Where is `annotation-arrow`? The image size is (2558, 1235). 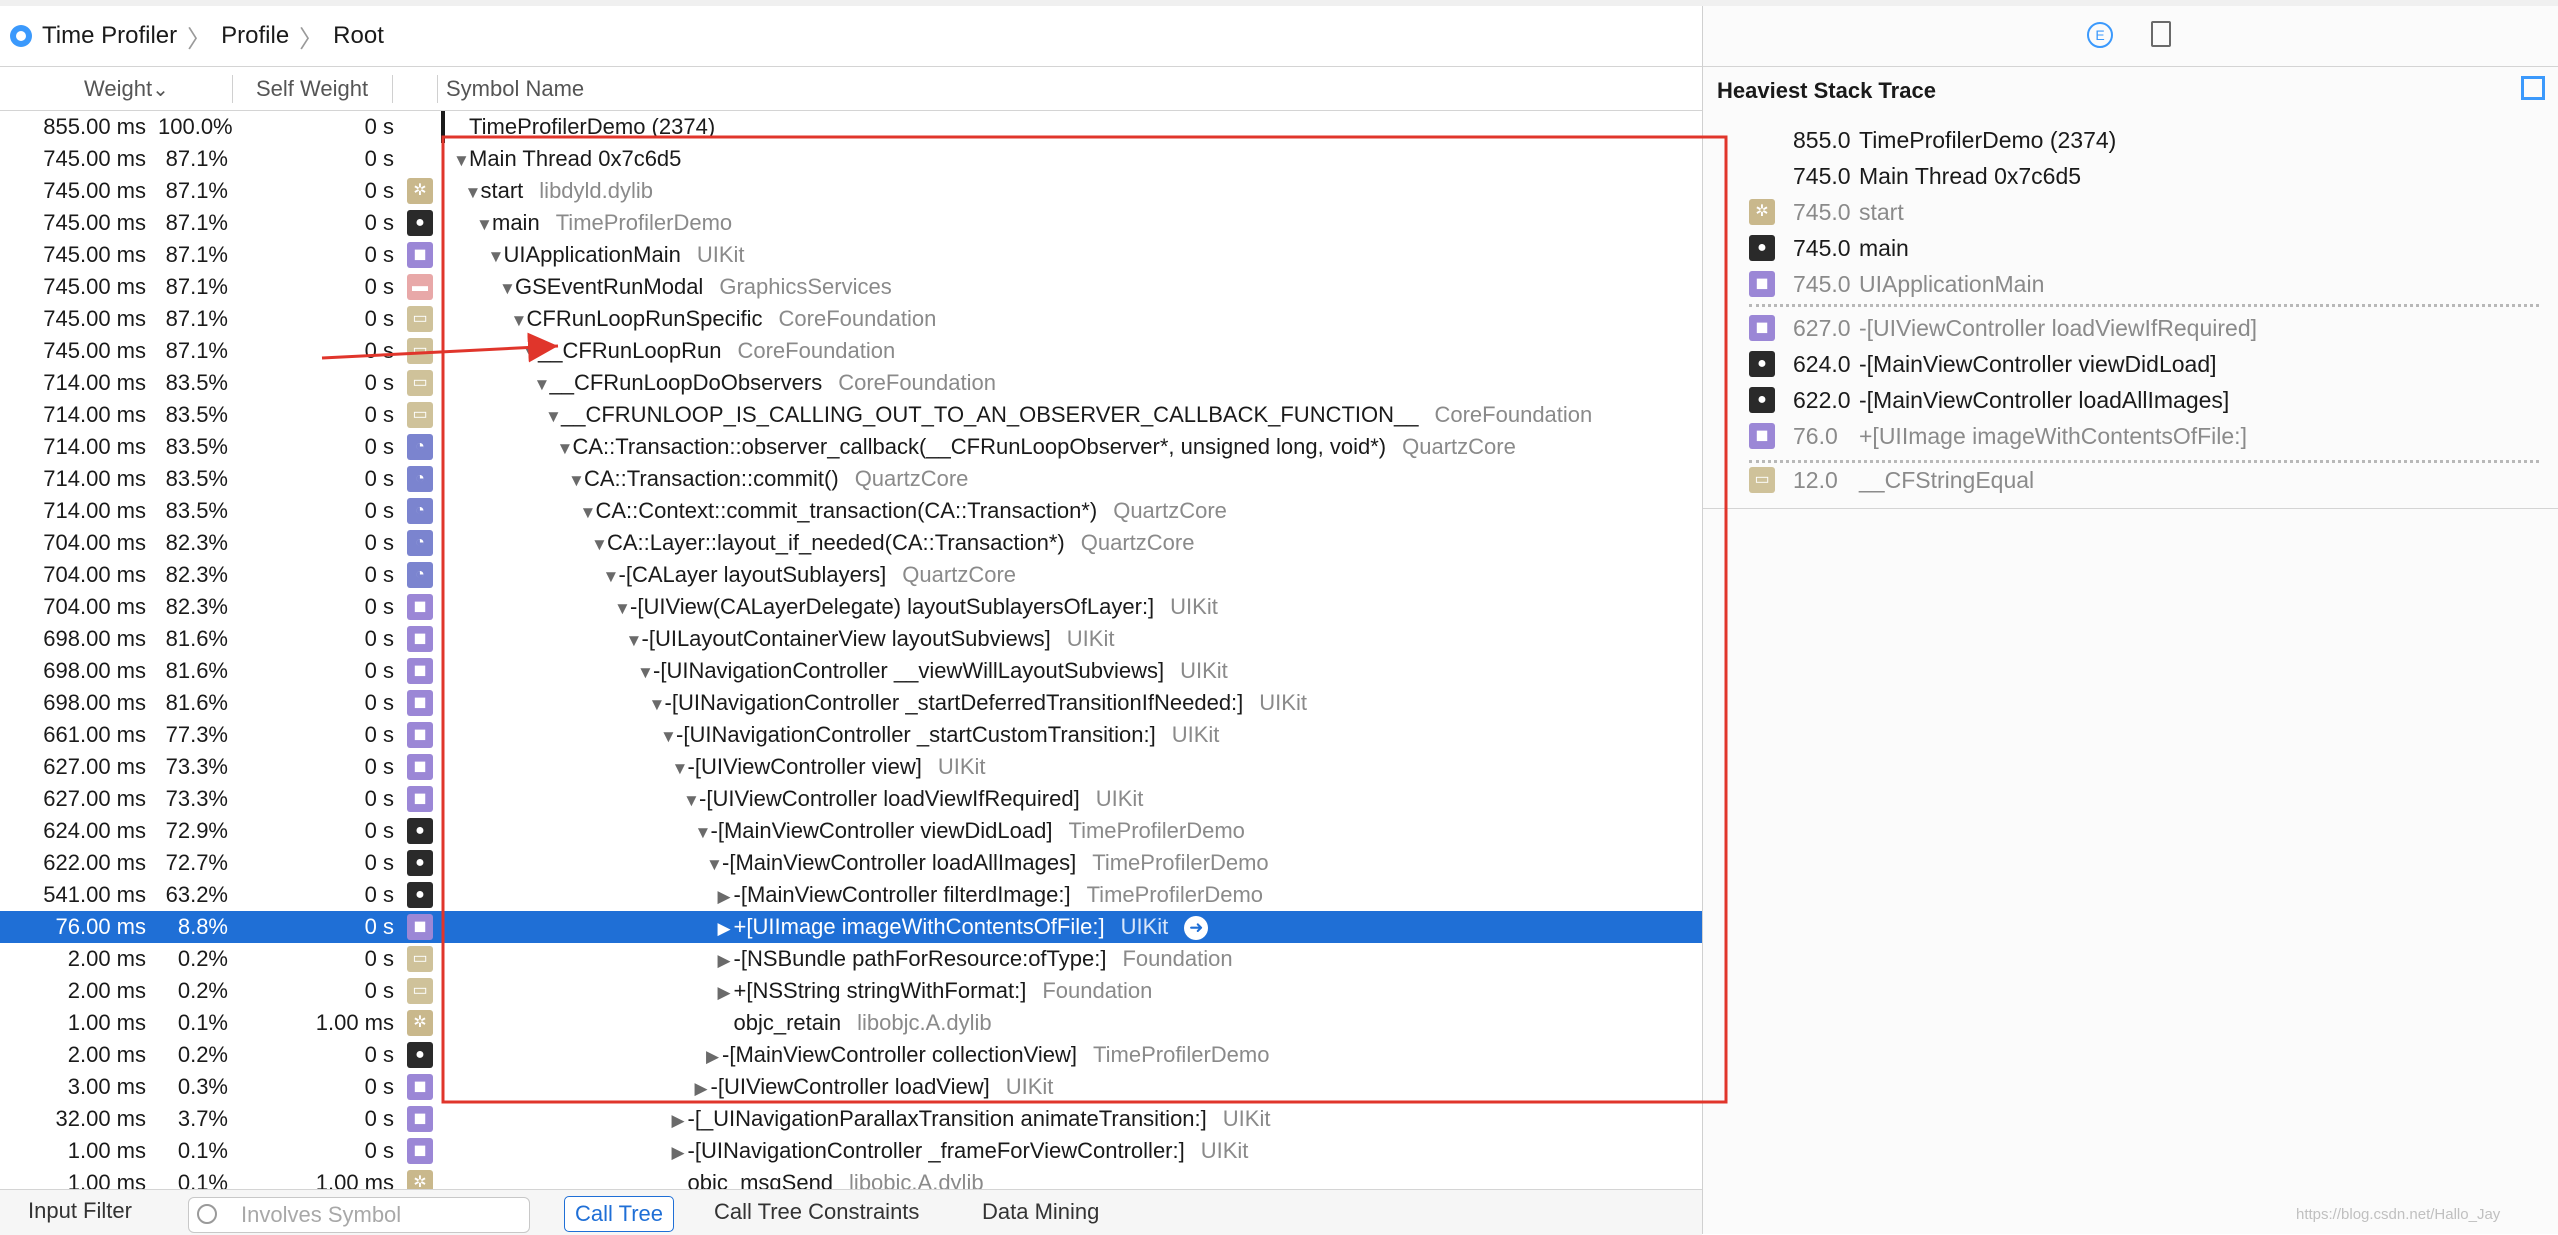 annotation-arrow is located at coordinates (440, 347).